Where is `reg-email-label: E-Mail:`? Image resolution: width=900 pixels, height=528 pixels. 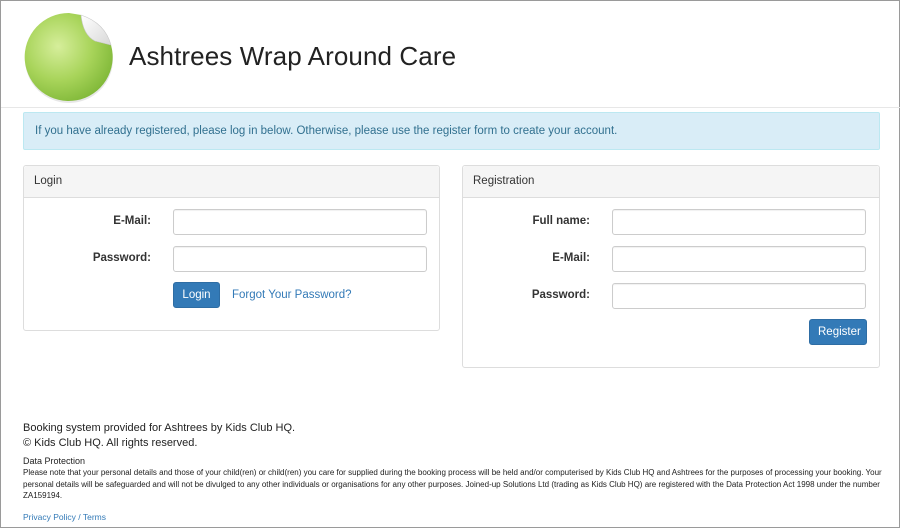
reg-email-label: E-Mail: is located at coordinates (571, 258).